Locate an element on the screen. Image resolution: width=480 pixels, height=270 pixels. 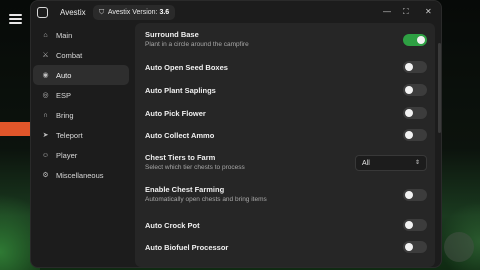
setting-label: Auto Collect Ammo is located at coordinates (180, 135).